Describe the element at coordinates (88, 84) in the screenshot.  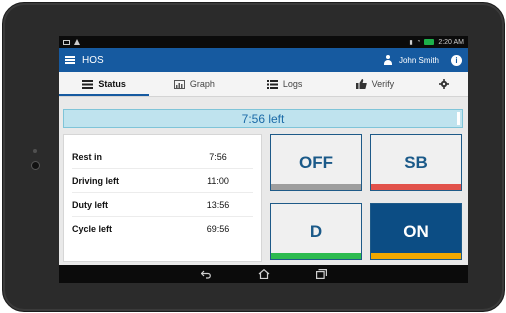
I see `status-icon` at that location.